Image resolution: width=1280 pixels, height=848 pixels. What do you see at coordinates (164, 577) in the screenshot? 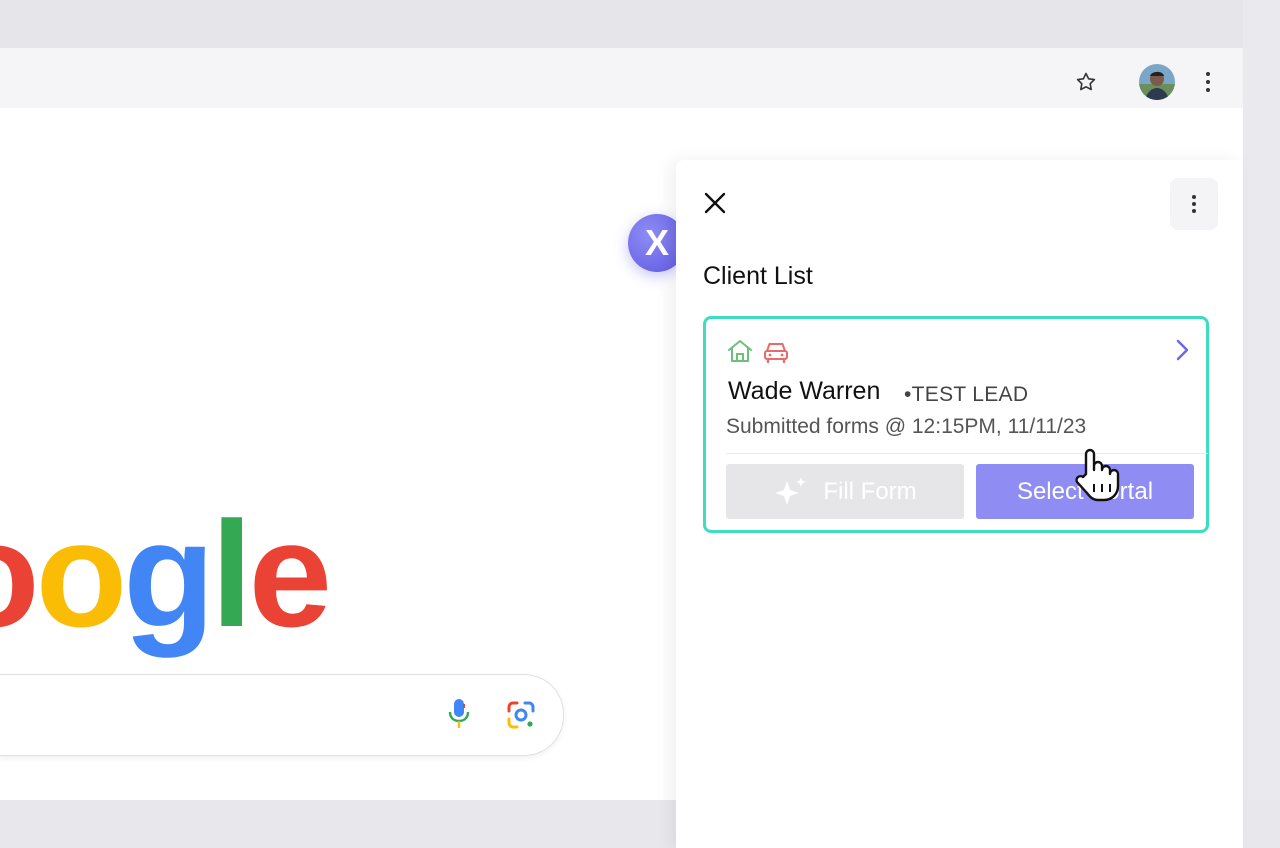
I see `svg-text: oogle` at bounding box center [164, 577].